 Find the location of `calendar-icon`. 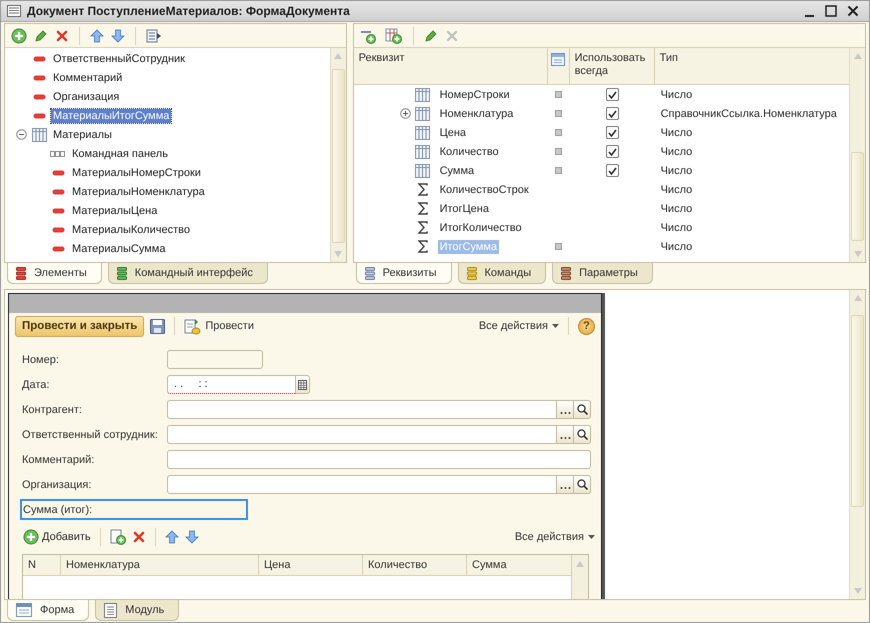

calendar-icon is located at coordinates (302, 385).